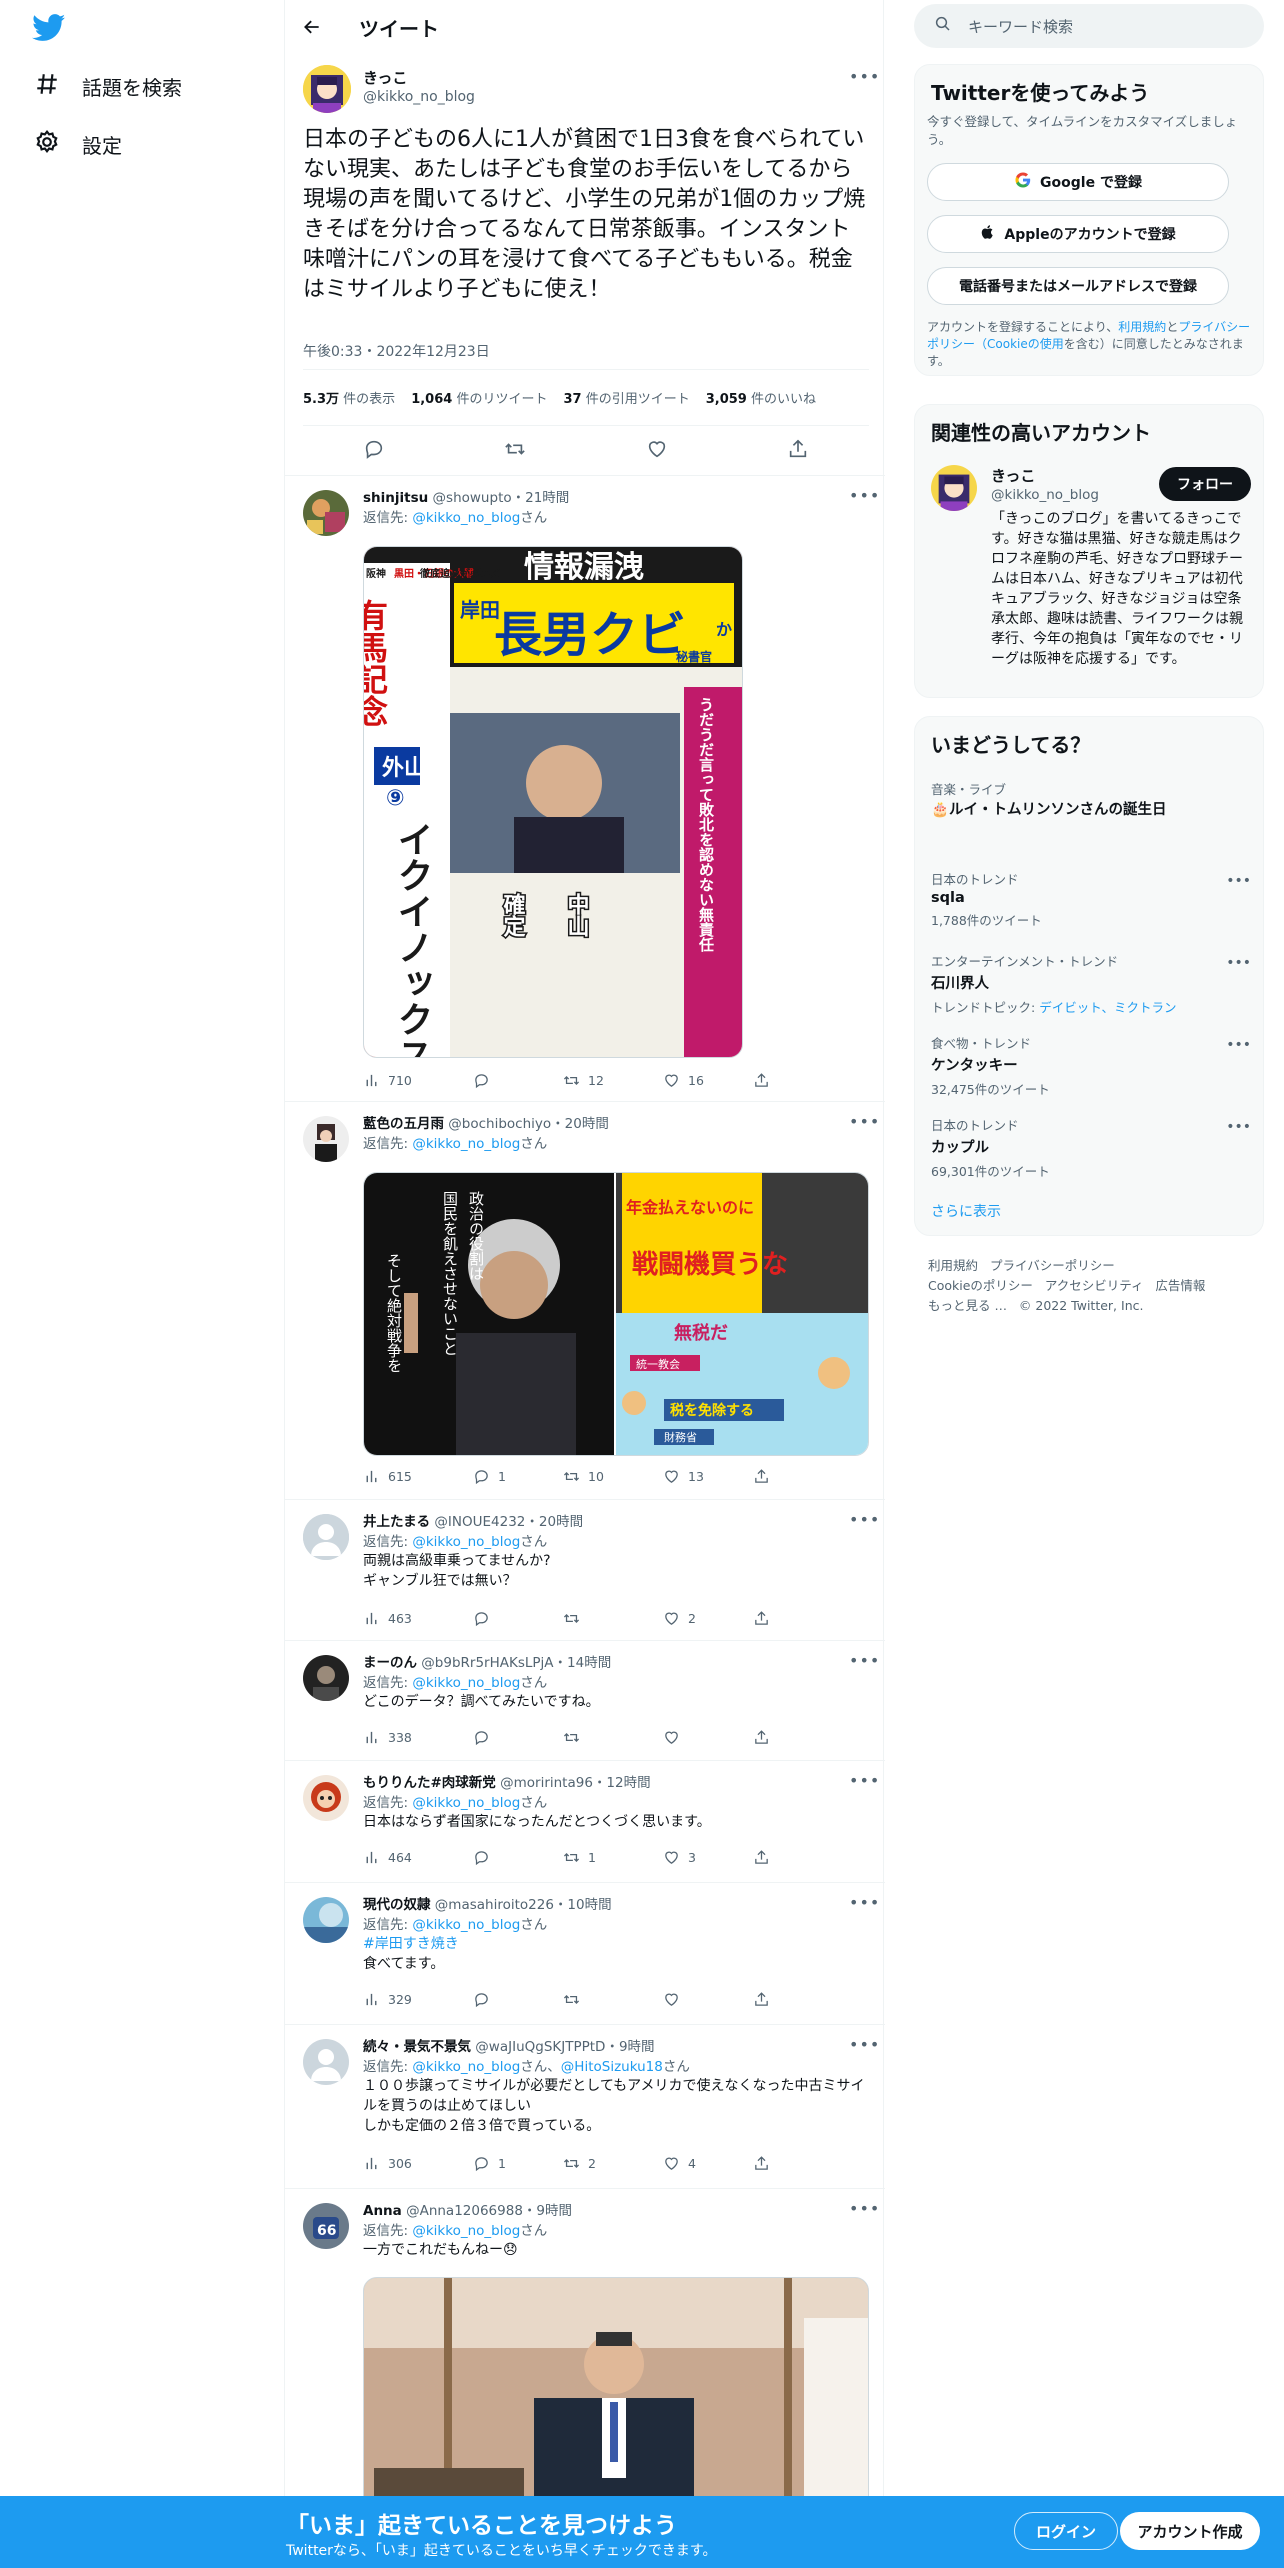 The image size is (1284, 2568). I want to click on signup-button: アカウント作成, so click(1190, 2531).